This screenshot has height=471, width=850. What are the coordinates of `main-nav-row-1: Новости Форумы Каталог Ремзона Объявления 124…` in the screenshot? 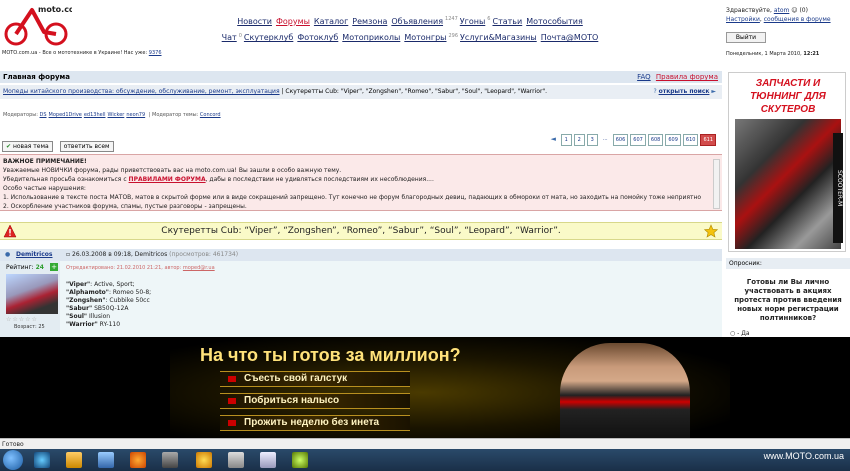 It's located at (410, 20).